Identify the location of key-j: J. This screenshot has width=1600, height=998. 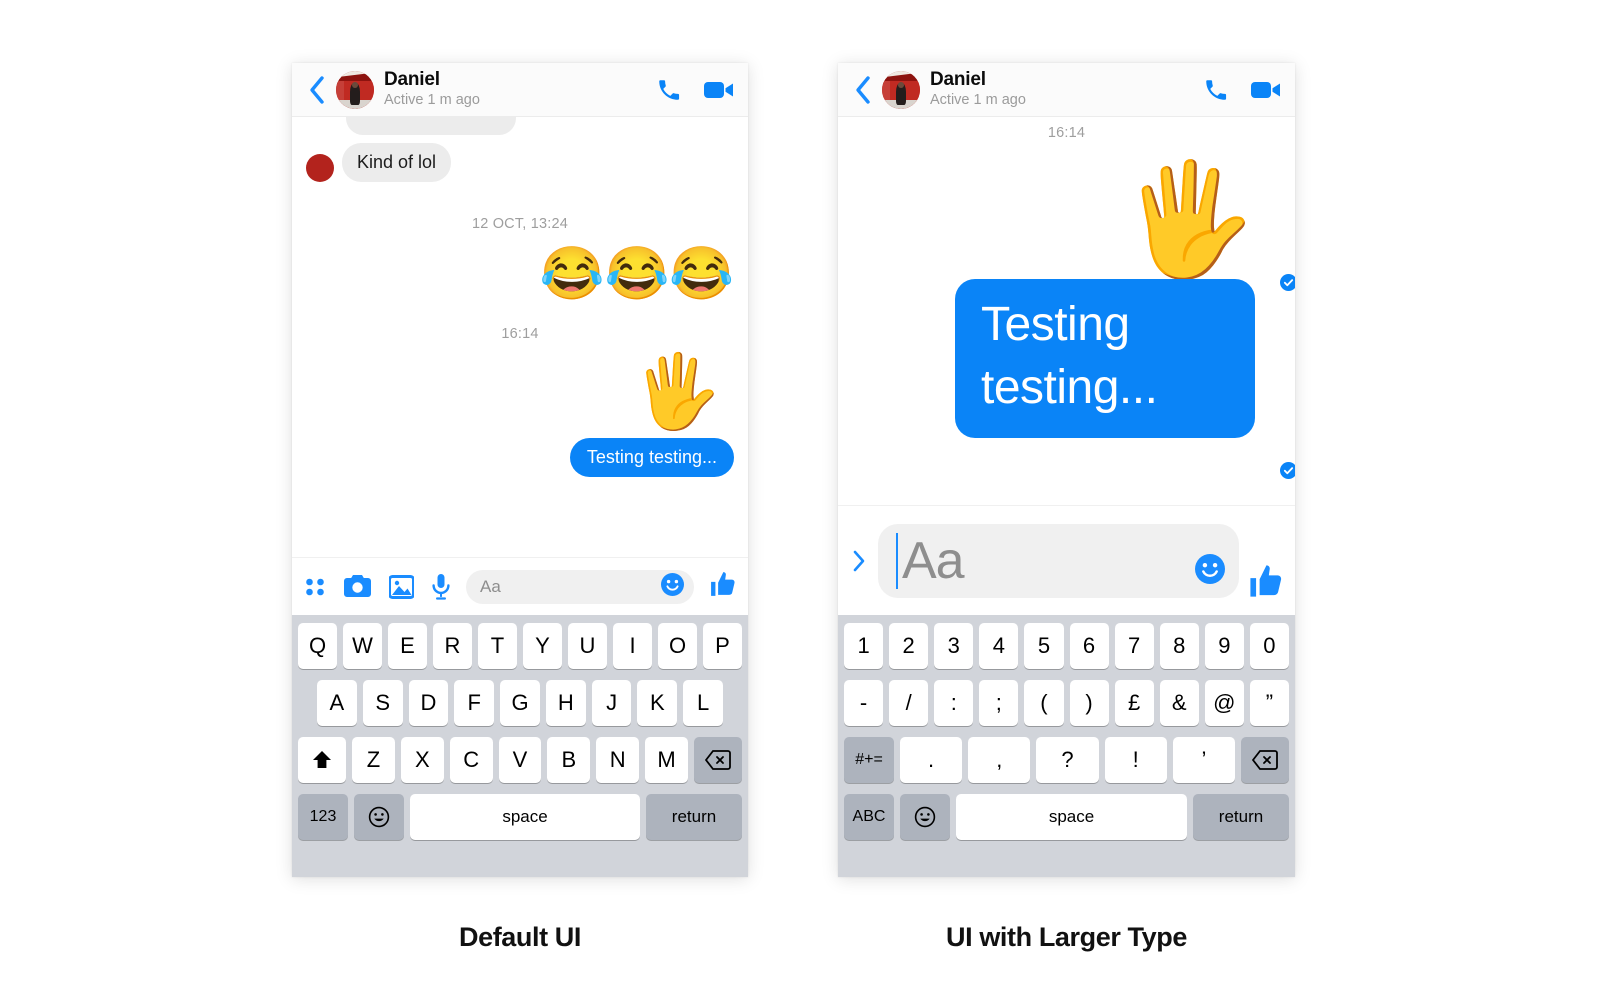
(611, 703).